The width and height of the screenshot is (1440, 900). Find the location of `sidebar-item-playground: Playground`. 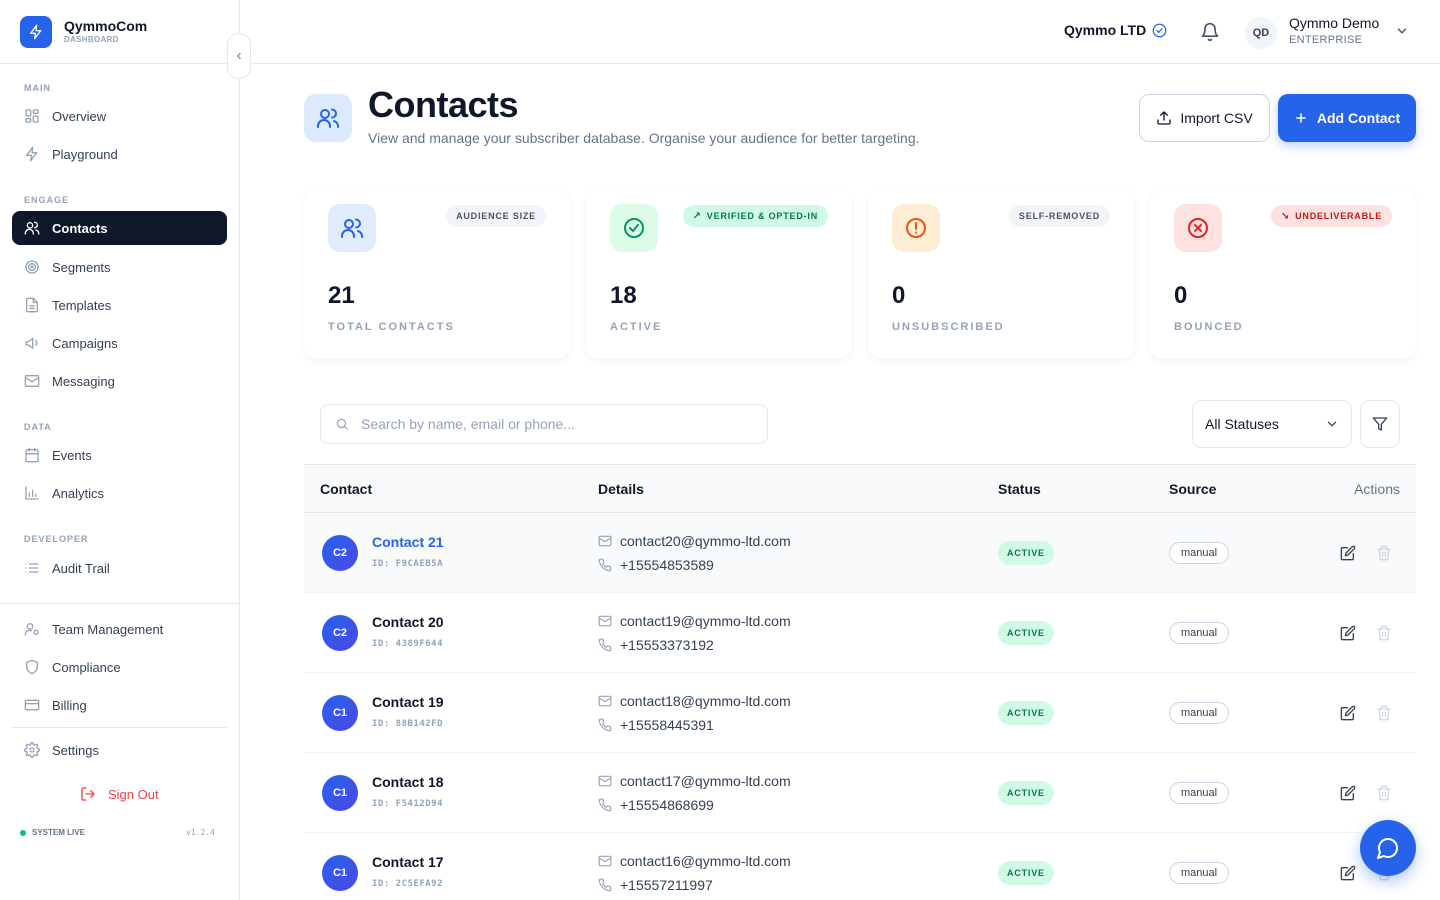

sidebar-item-playground: Playground is located at coordinates (119, 154).